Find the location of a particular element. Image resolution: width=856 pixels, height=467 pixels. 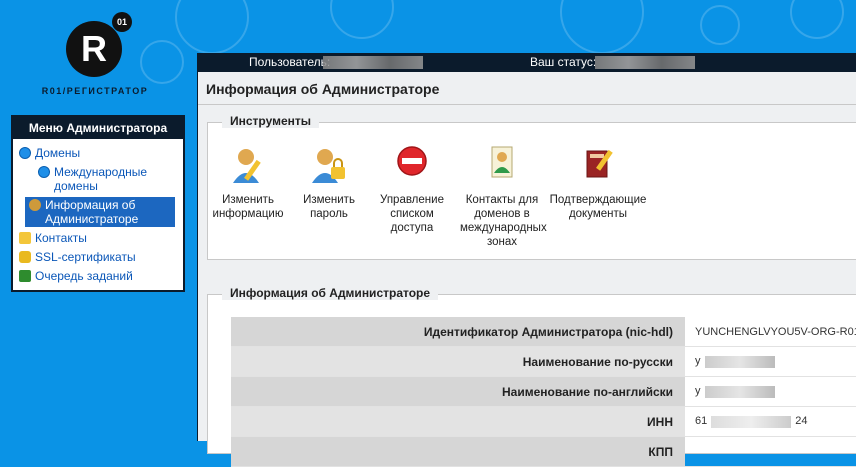

field-key: Наименование по-русски is located at coordinates (458, 361).